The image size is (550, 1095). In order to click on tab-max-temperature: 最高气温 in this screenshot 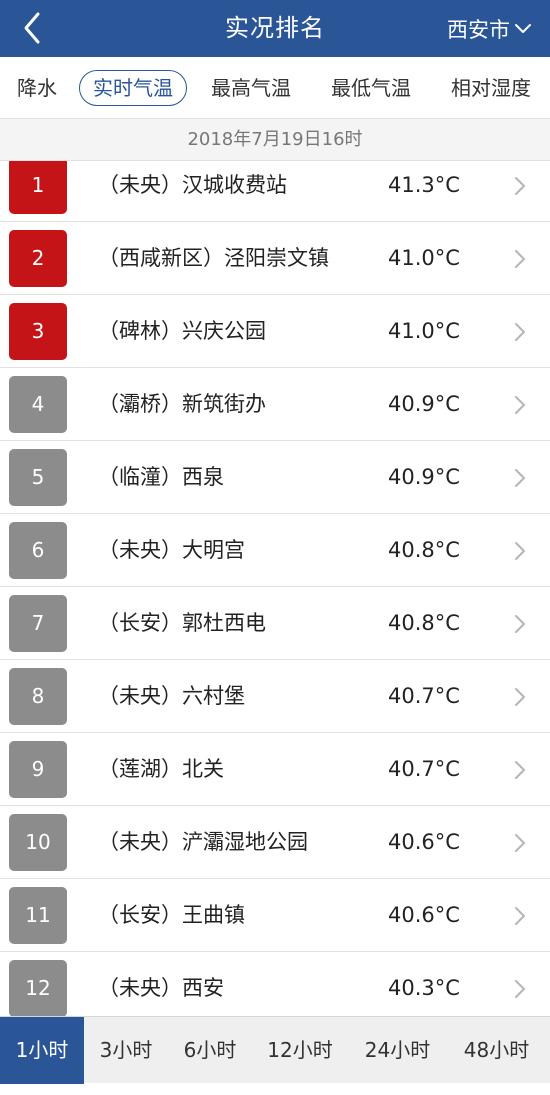, I will do `click(251, 88)`.